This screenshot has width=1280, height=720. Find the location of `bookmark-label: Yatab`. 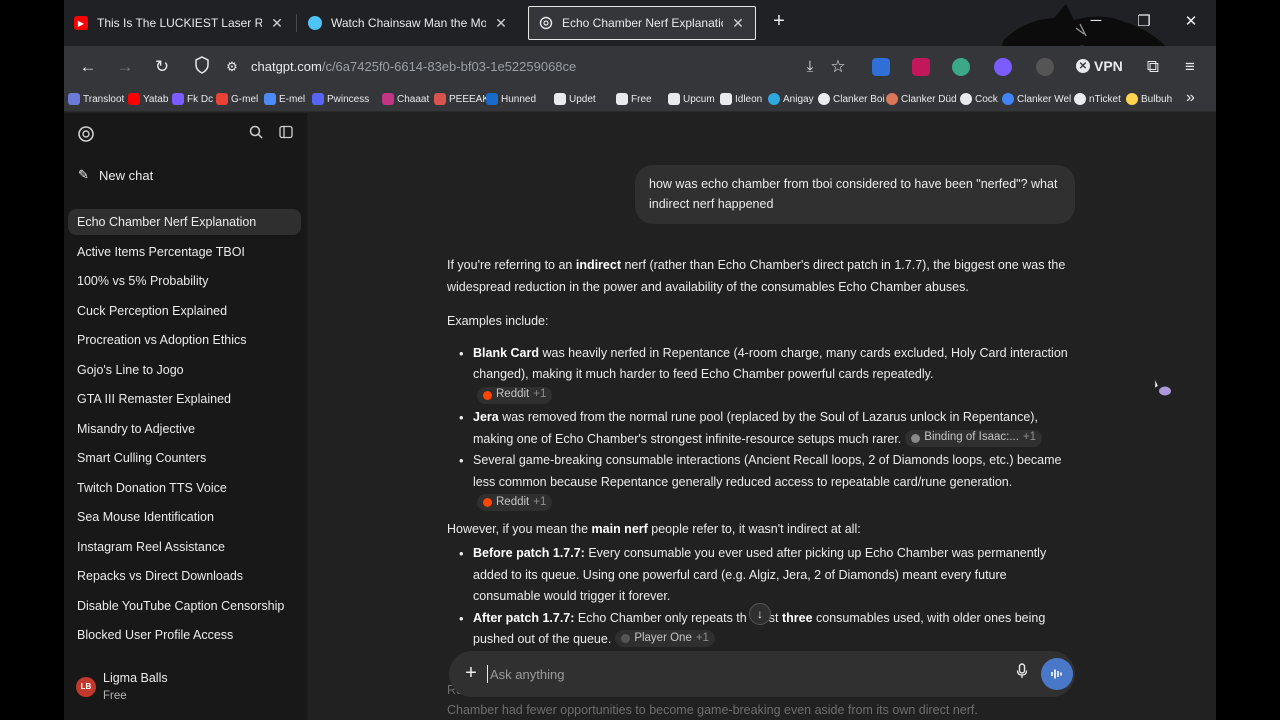

bookmark-label: Yatab is located at coordinates (156, 99).